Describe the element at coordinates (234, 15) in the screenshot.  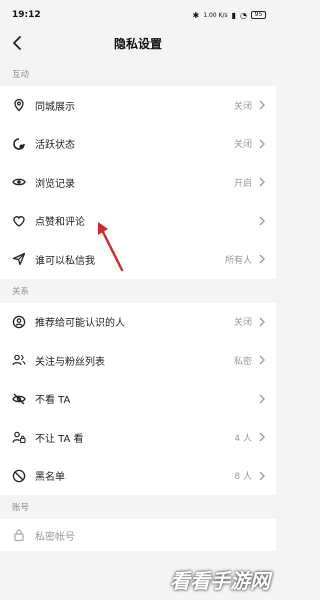
I see `signal-icon: ▮` at that location.